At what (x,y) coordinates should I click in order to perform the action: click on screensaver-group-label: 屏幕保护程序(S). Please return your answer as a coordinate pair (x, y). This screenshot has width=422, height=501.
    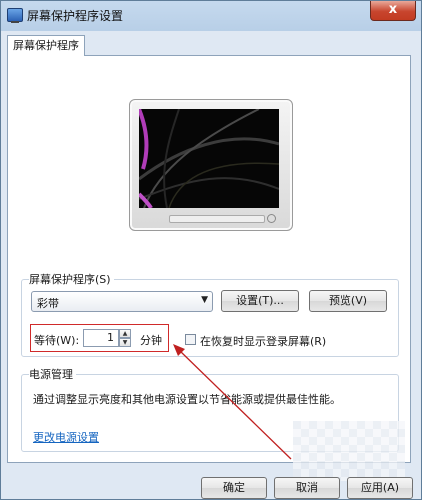
    Looking at the image, I should click on (71, 279).